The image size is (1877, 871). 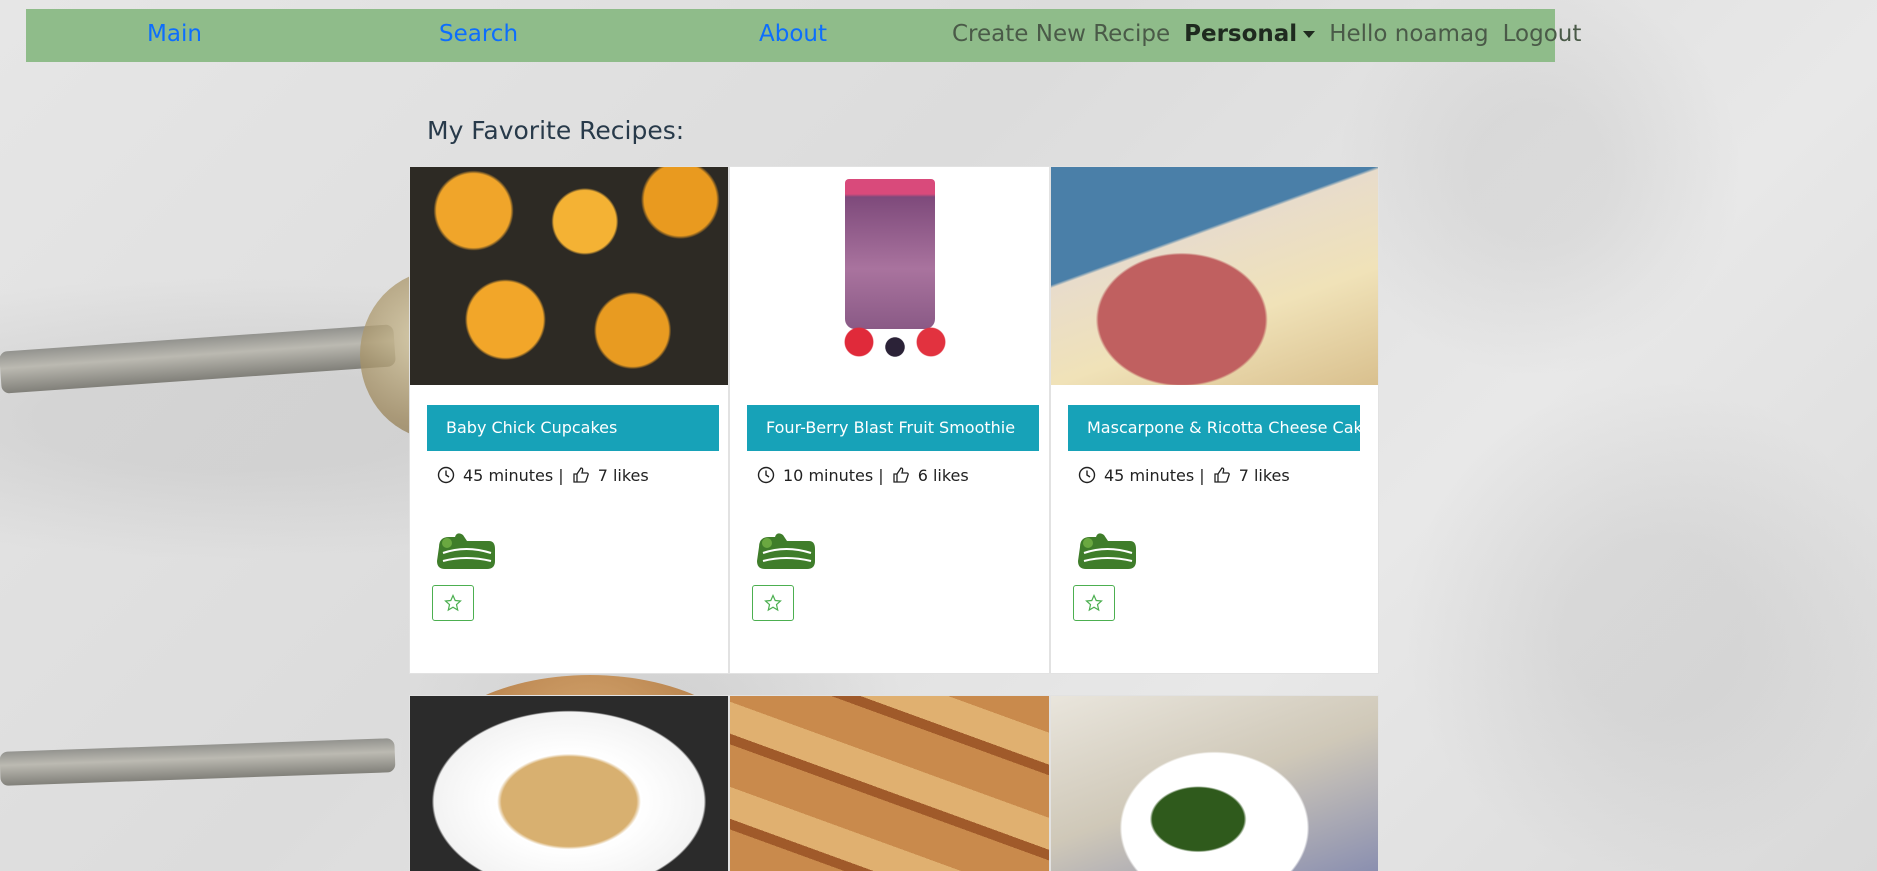 What do you see at coordinates (556, 130) in the screenshot?
I see `page-title: My Favorite Recipes:` at bounding box center [556, 130].